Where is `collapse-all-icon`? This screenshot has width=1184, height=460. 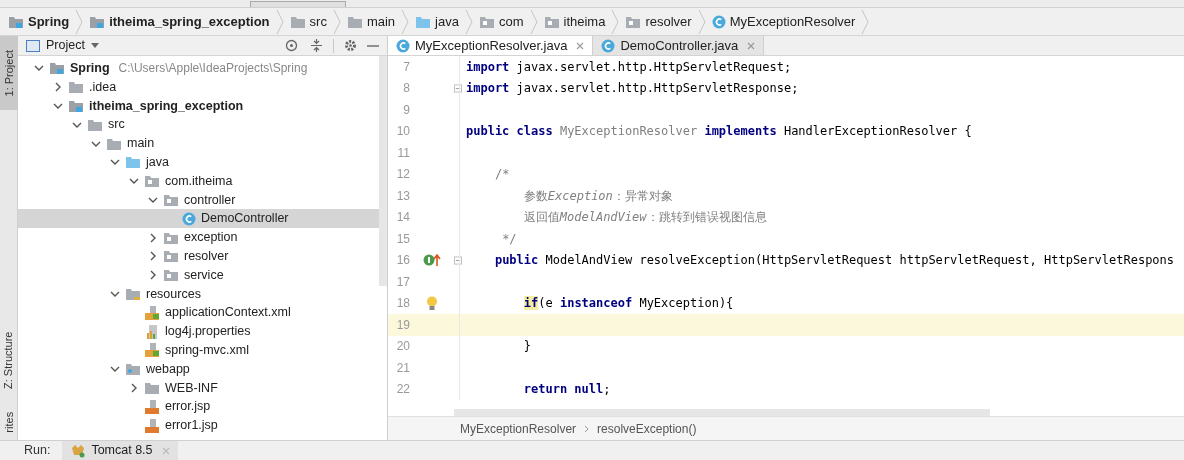
collapse-all-icon is located at coordinates (316, 45).